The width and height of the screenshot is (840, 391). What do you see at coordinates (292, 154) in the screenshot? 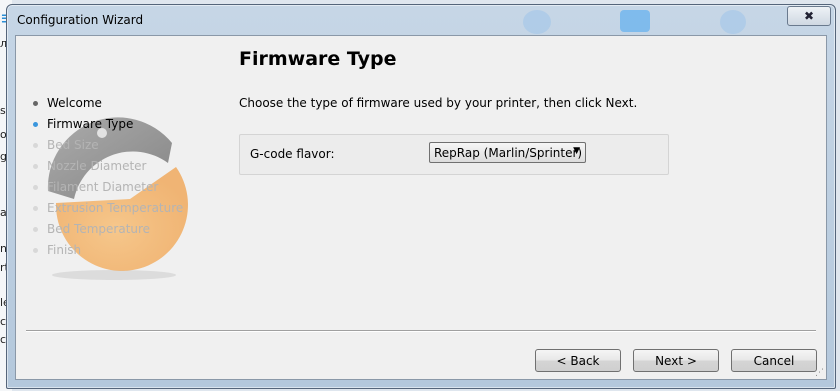
I see `gcode-flavor-label: G-code flavor:` at bounding box center [292, 154].